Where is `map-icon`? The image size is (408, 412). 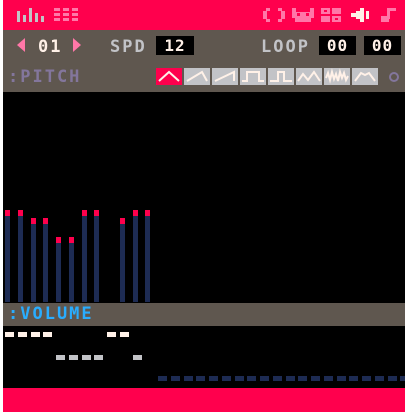 map-icon is located at coordinates (331, 15).